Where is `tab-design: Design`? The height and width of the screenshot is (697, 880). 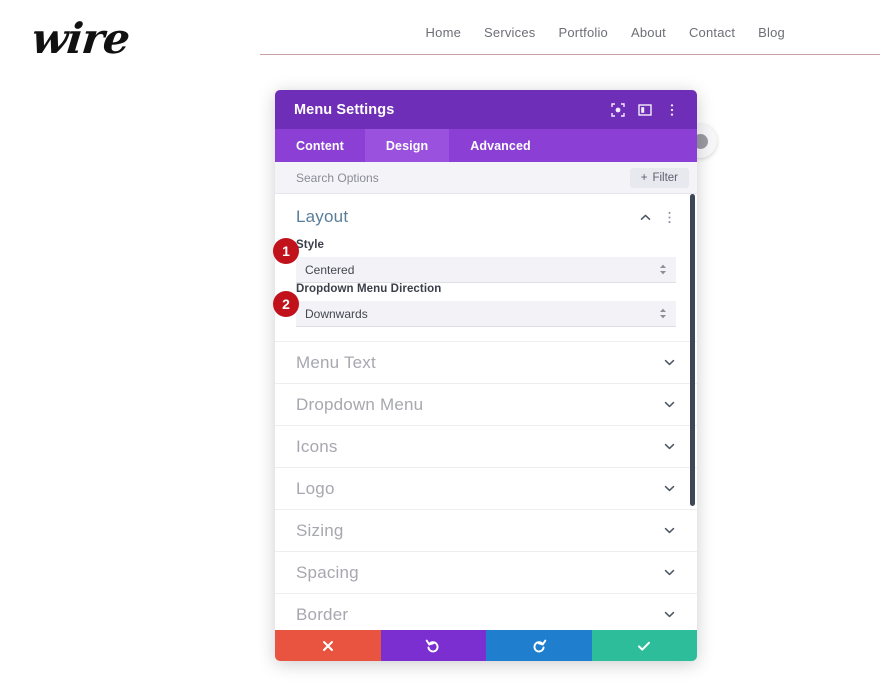
tab-design: Design is located at coordinates (407, 145).